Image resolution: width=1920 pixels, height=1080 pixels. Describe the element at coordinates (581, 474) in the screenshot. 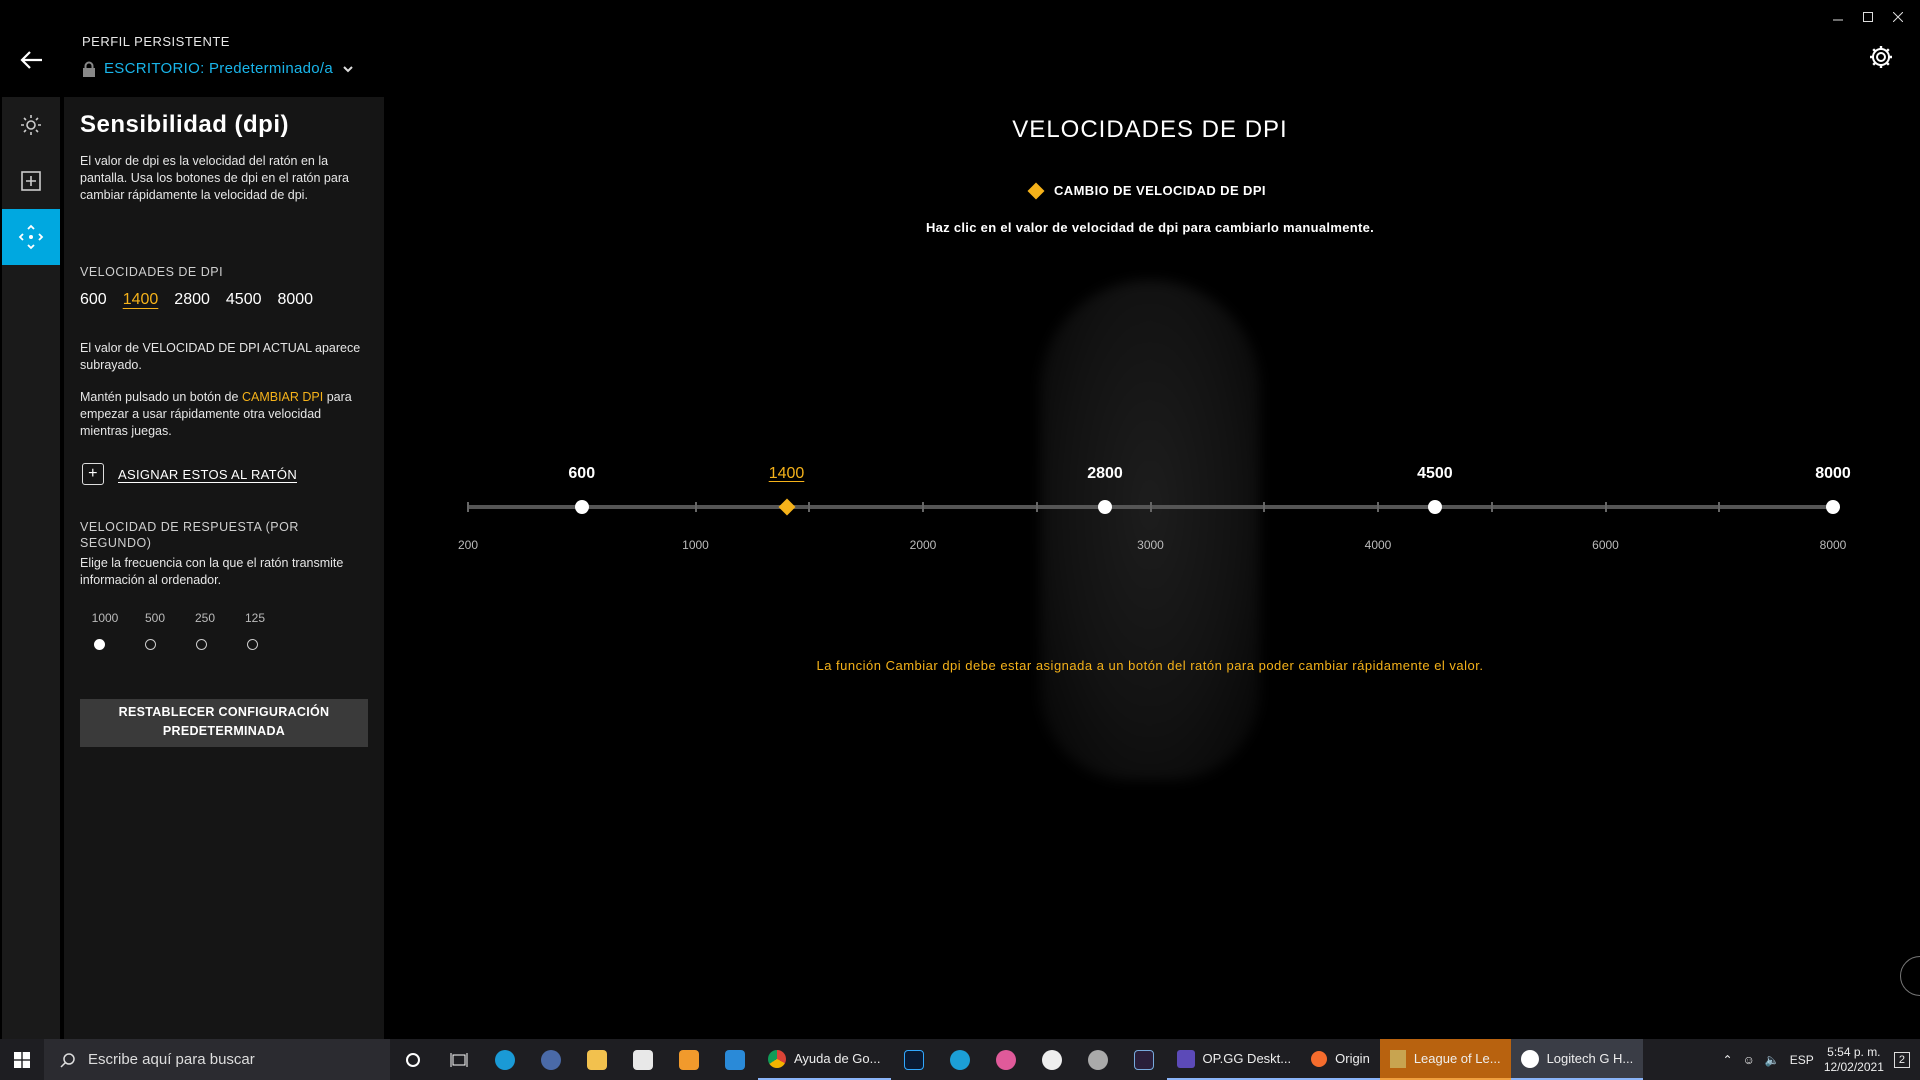

I see `dpi-stop-label: 600` at that location.